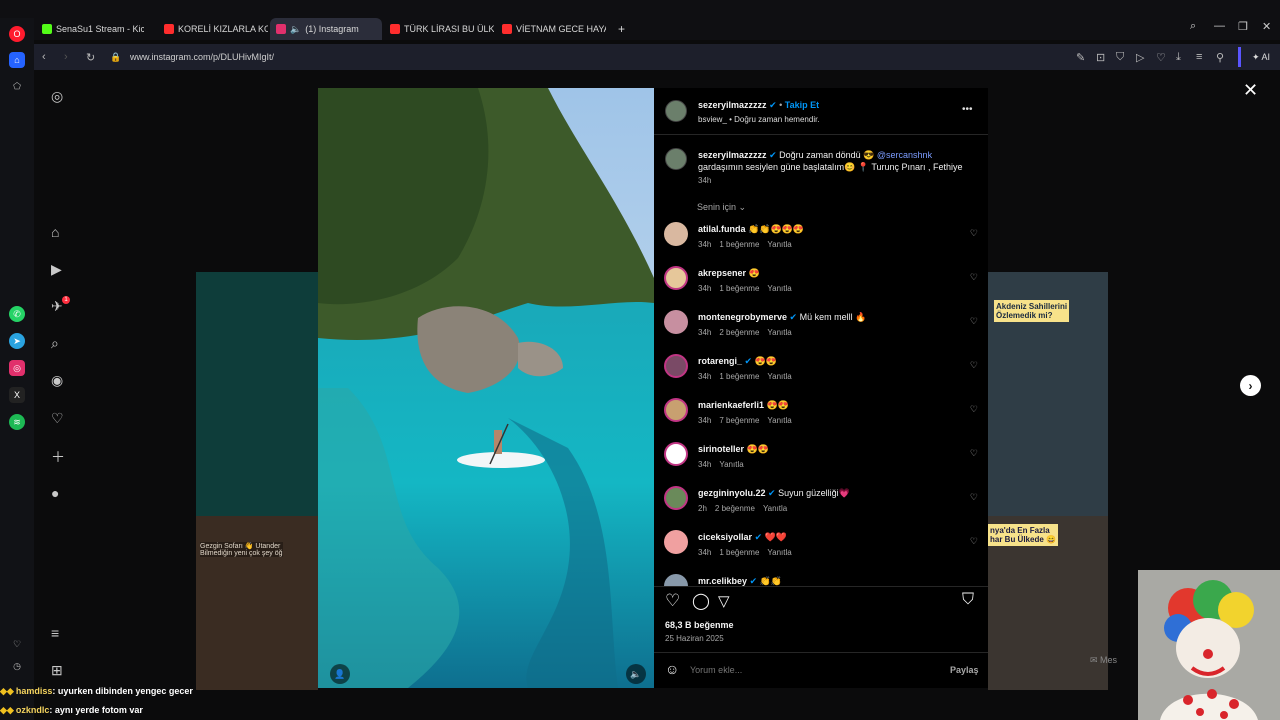  I want to click on telegram-icon: ➤, so click(17, 341).